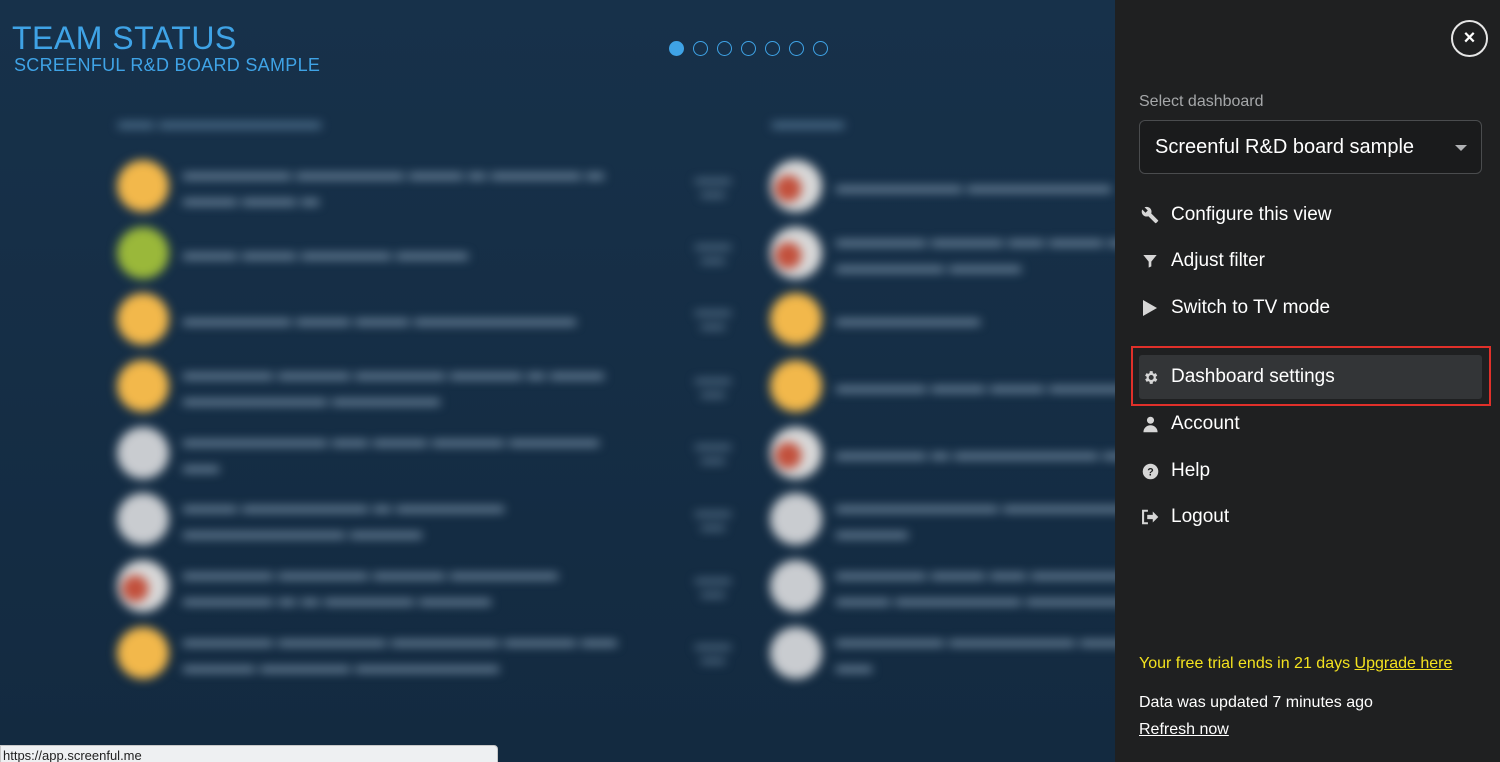  I want to click on list-item: ▬▬▬ ▬▬▬ ▬▬▬▬▬ ▬▬▬▬, so click(370, 253).